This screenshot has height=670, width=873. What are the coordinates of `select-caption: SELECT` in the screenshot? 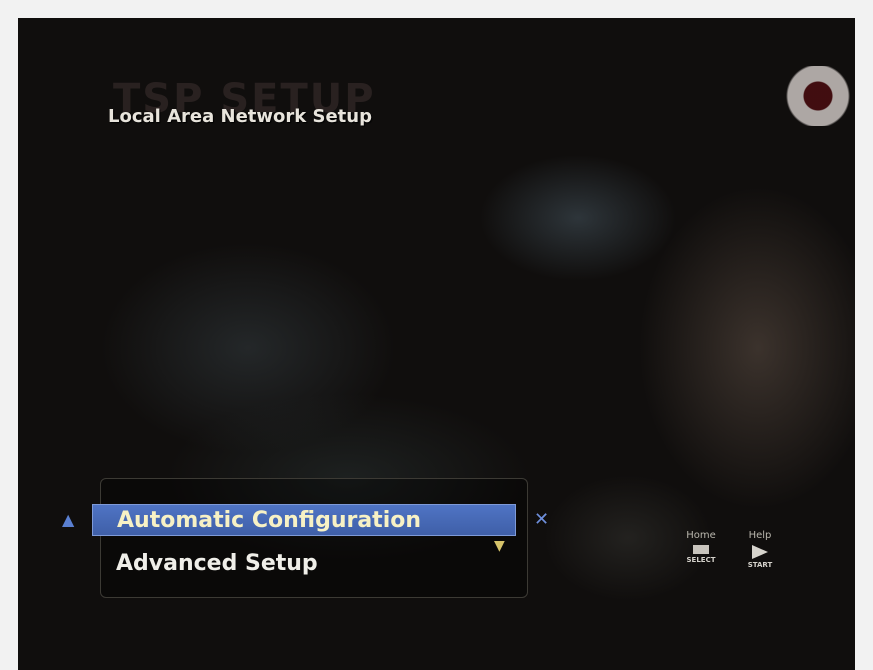 It's located at (701, 560).